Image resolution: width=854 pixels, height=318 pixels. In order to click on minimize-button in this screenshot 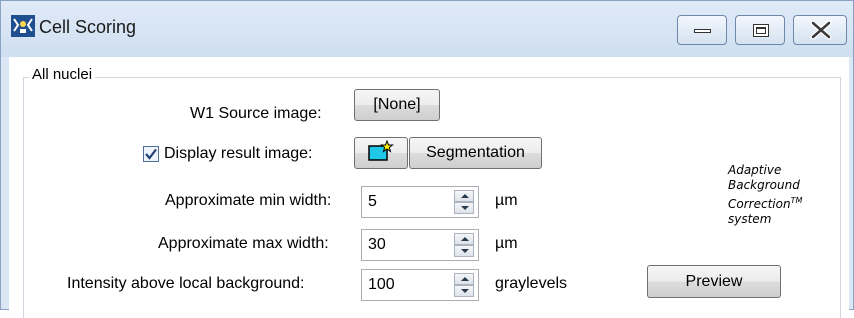, I will do `click(702, 30)`.